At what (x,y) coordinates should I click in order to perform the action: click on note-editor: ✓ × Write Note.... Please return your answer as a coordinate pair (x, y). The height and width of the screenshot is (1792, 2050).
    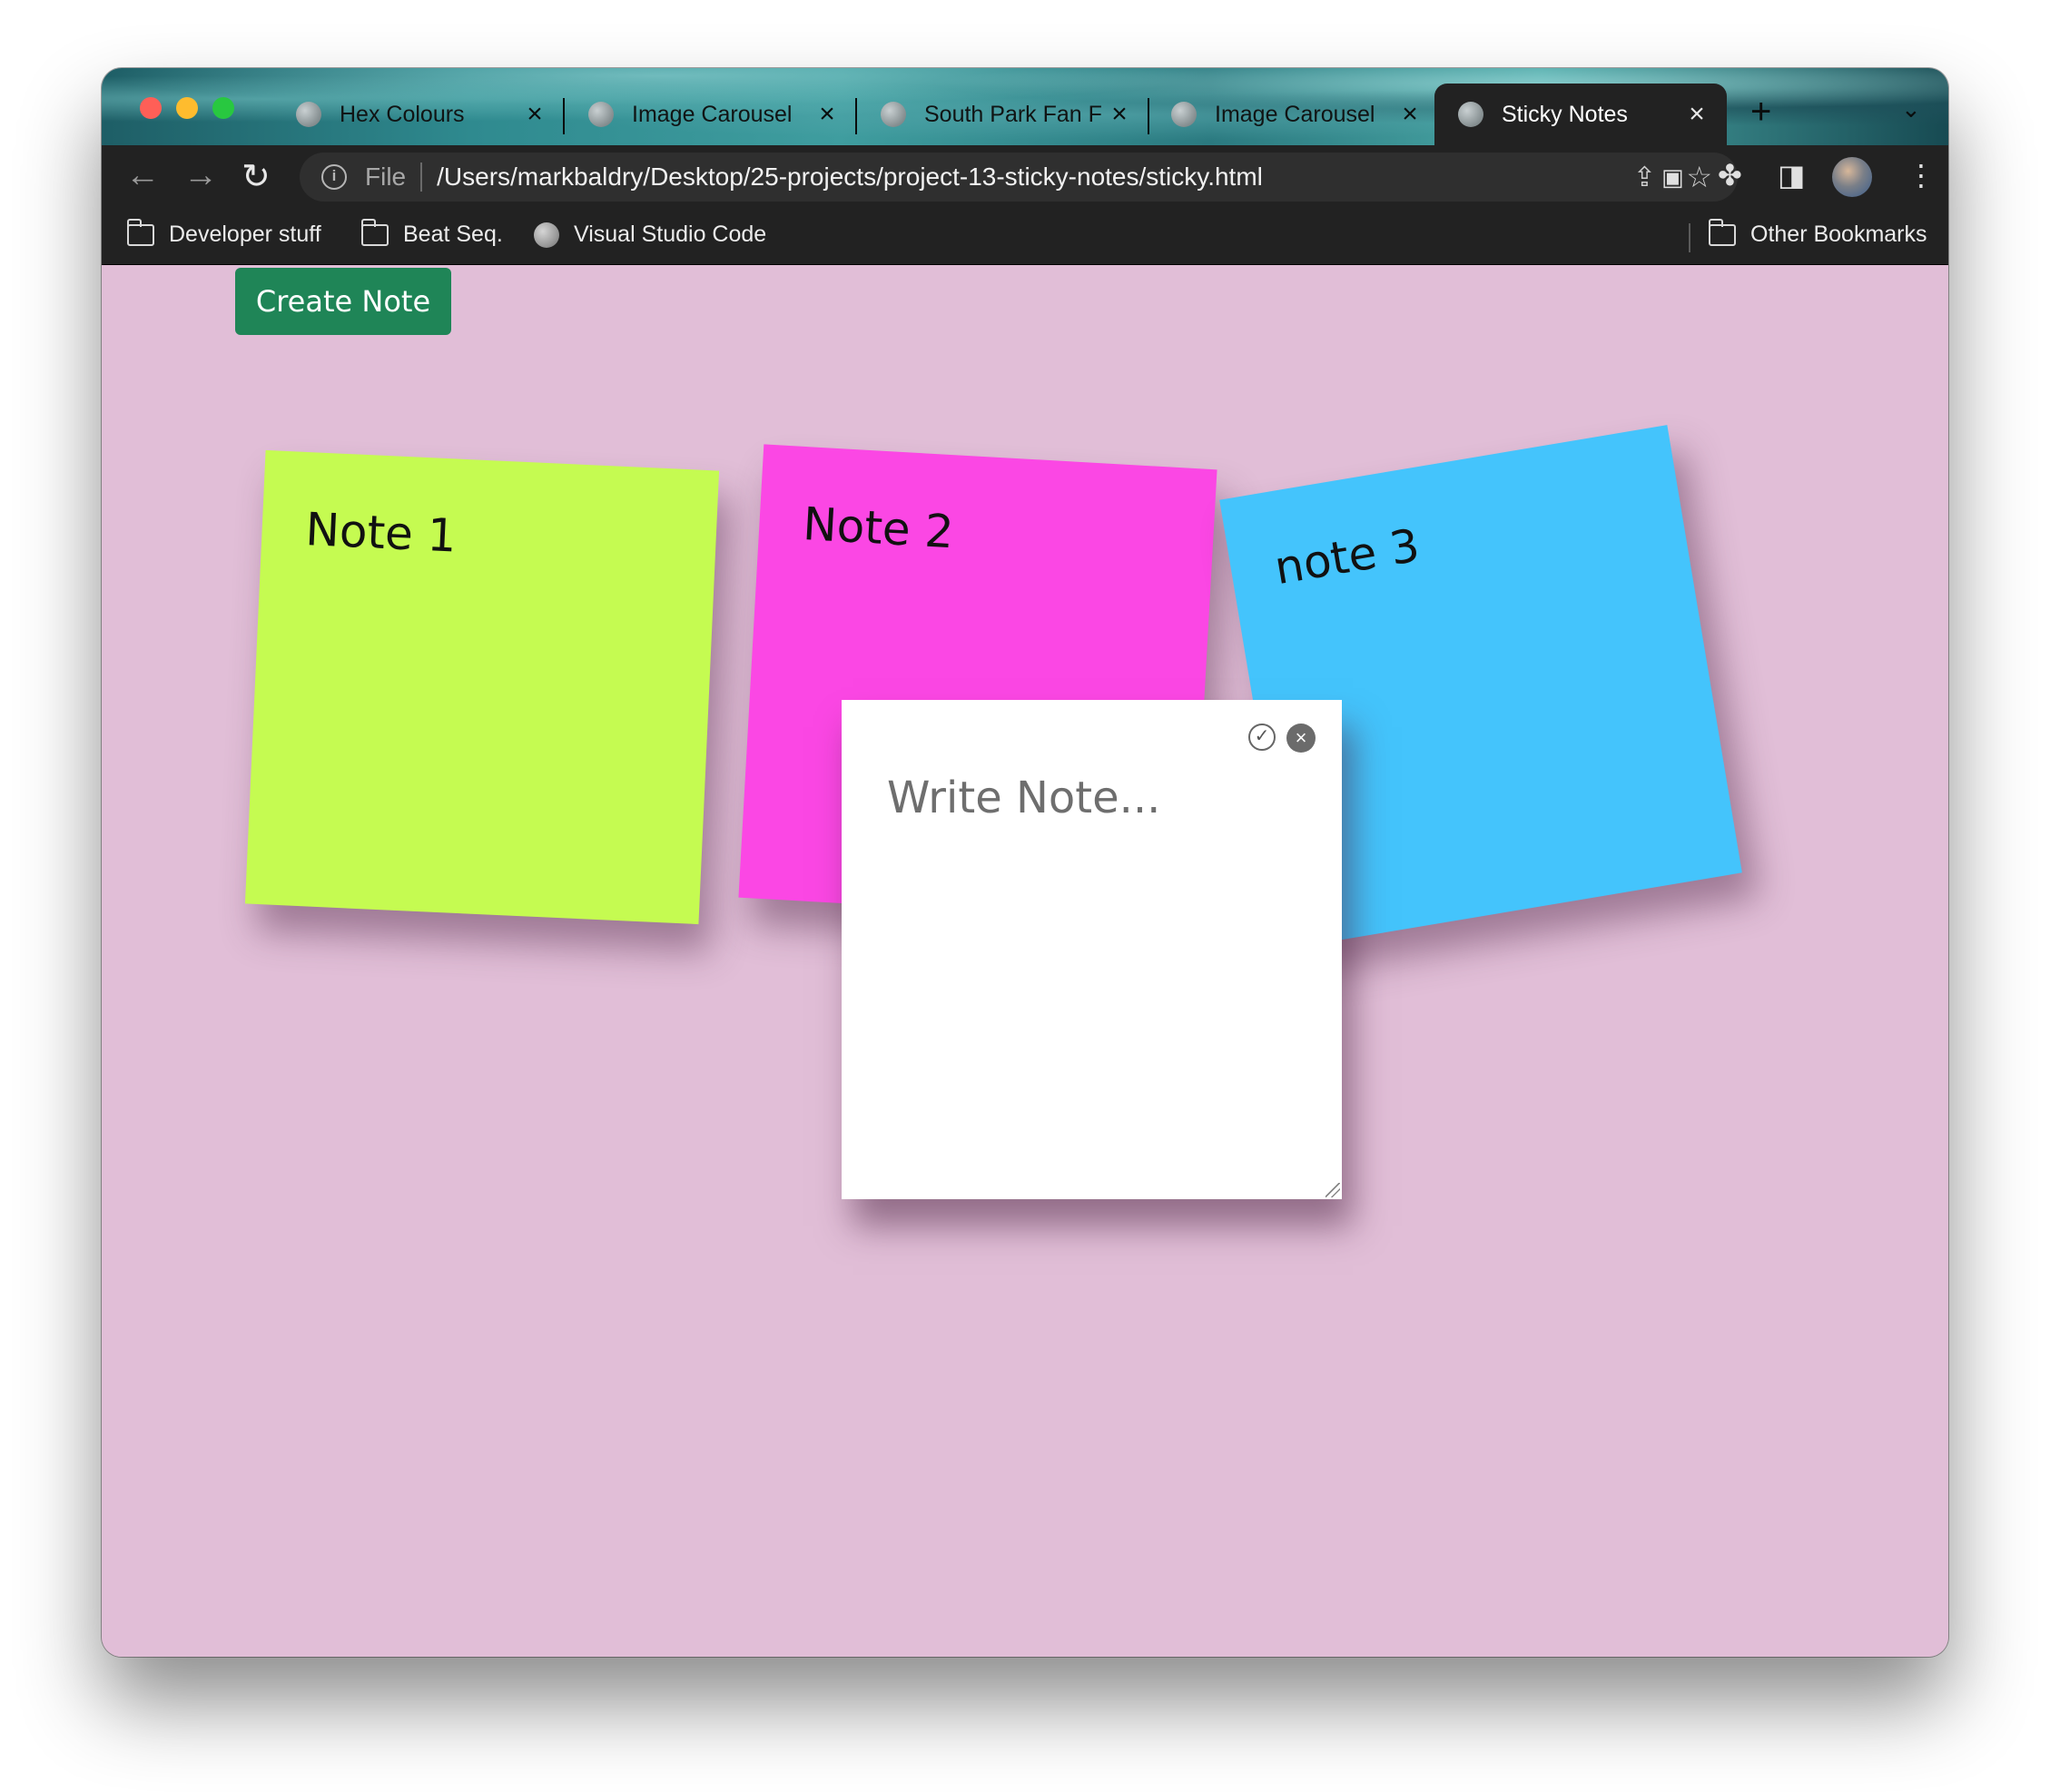
    Looking at the image, I should click on (1092, 949).